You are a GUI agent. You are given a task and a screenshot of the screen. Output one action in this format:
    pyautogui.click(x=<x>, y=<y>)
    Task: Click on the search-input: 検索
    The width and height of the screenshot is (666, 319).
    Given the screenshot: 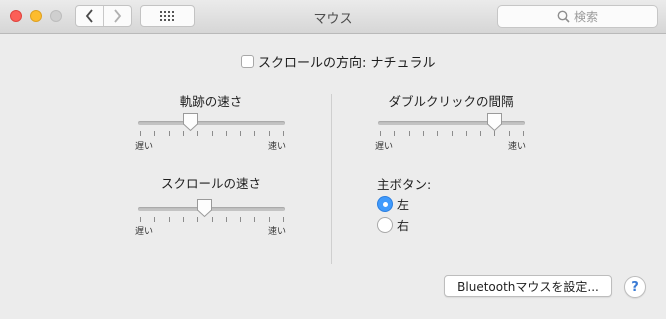 What is the action you would take?
    pyautogui.click(x=577, y=16)
    